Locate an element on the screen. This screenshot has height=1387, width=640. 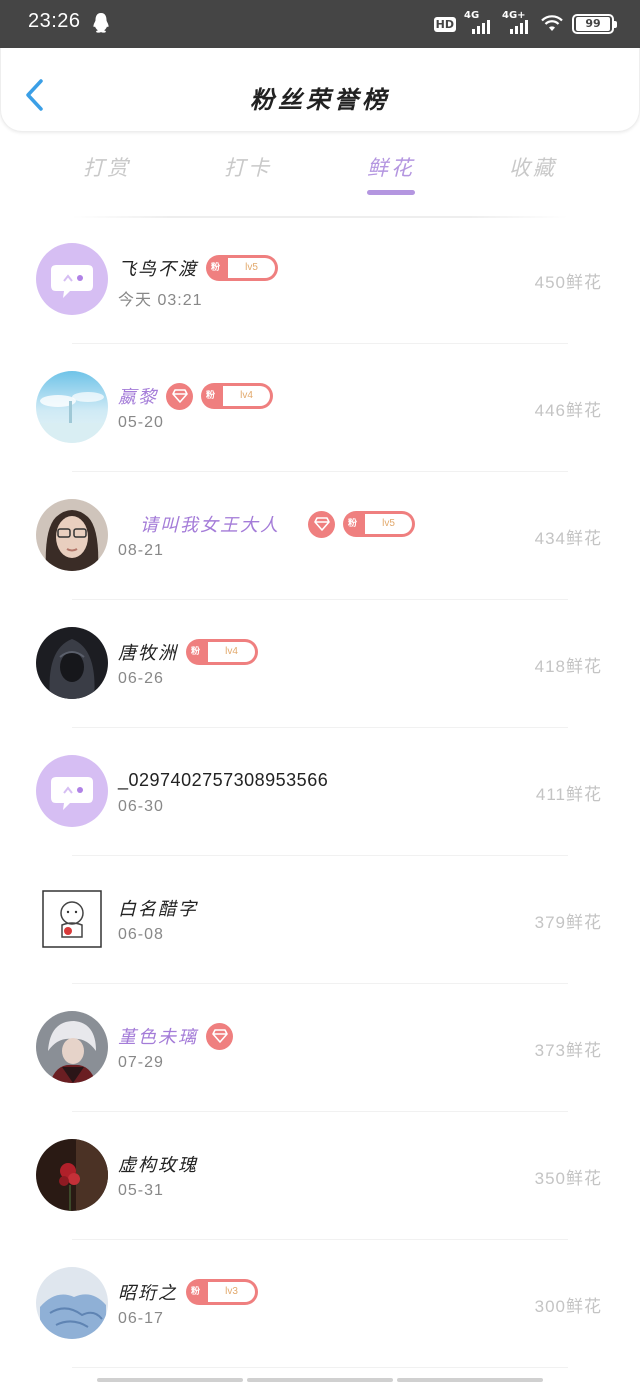
list-item: 堇色未璃 07-29 373鲜花 is located at coordinates (320, 1048).